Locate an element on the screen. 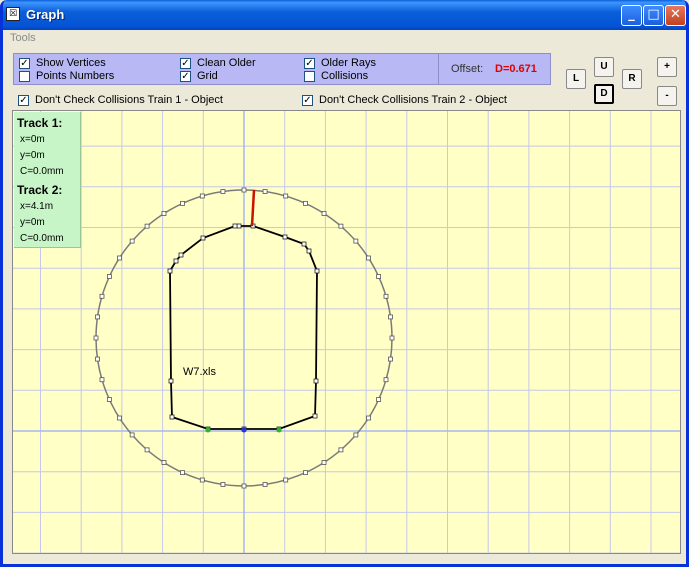  pan-up-button: U is located at coordinates (604, 67).